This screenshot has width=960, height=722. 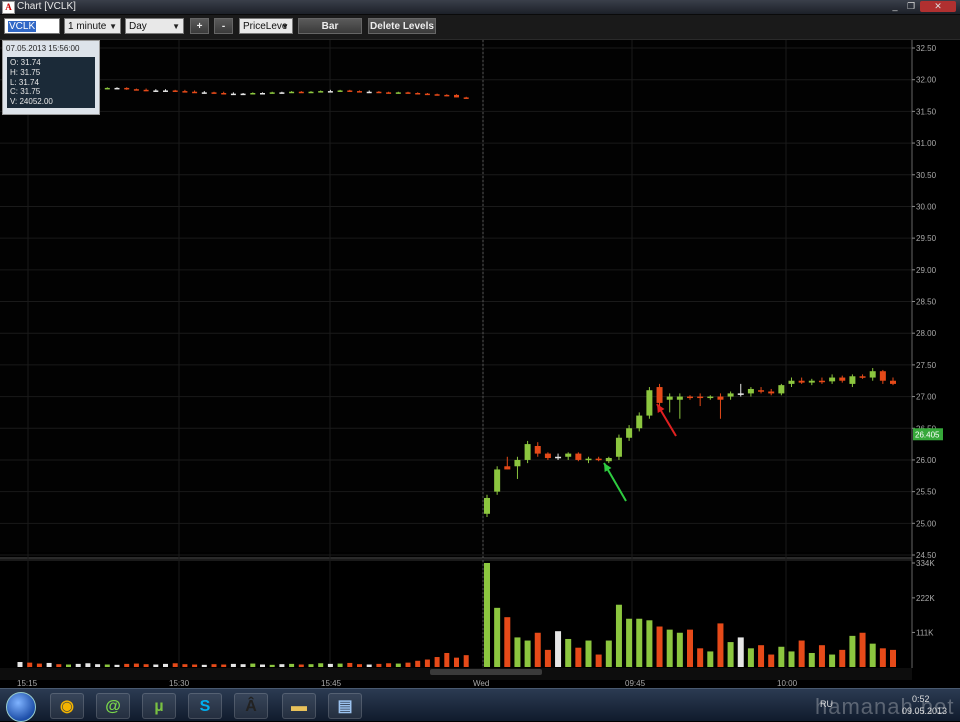 What do you see at coordinates (113, 706) in the screenshot?
I see `mail-agent-icon: @` at bounding box center [113, 706].